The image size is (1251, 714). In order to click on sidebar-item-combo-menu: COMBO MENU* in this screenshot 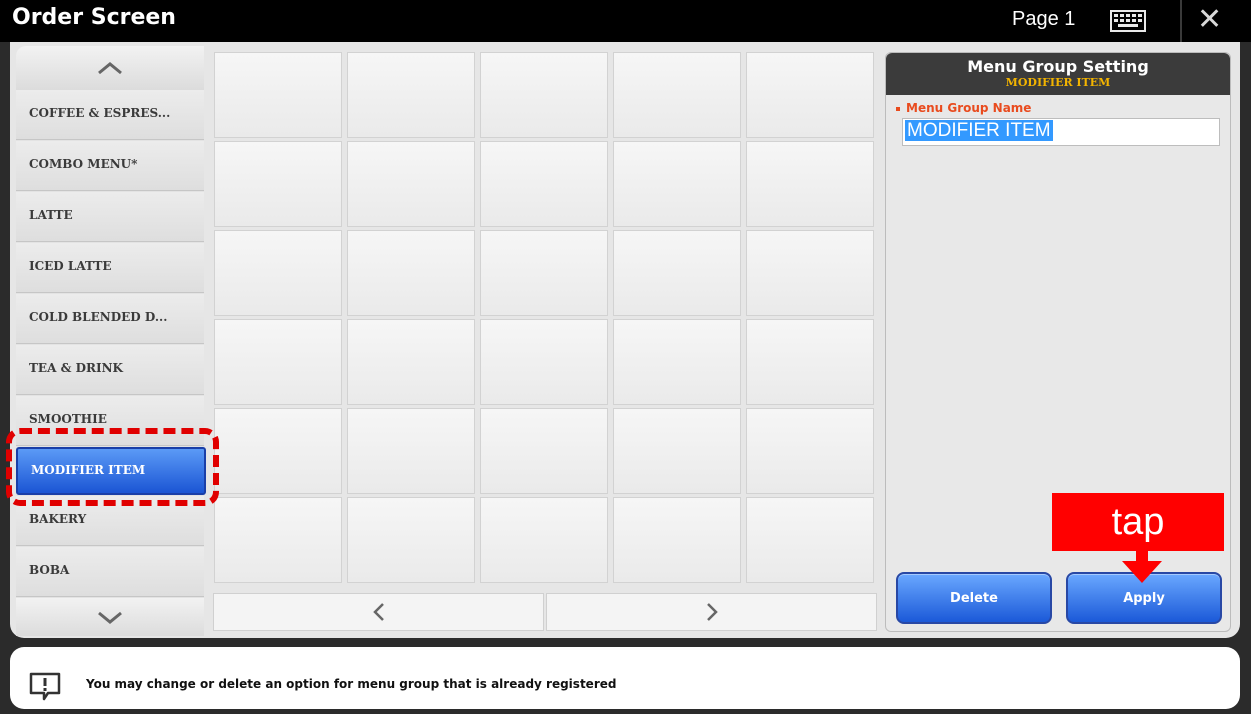, I will do `click(110, 166)`.